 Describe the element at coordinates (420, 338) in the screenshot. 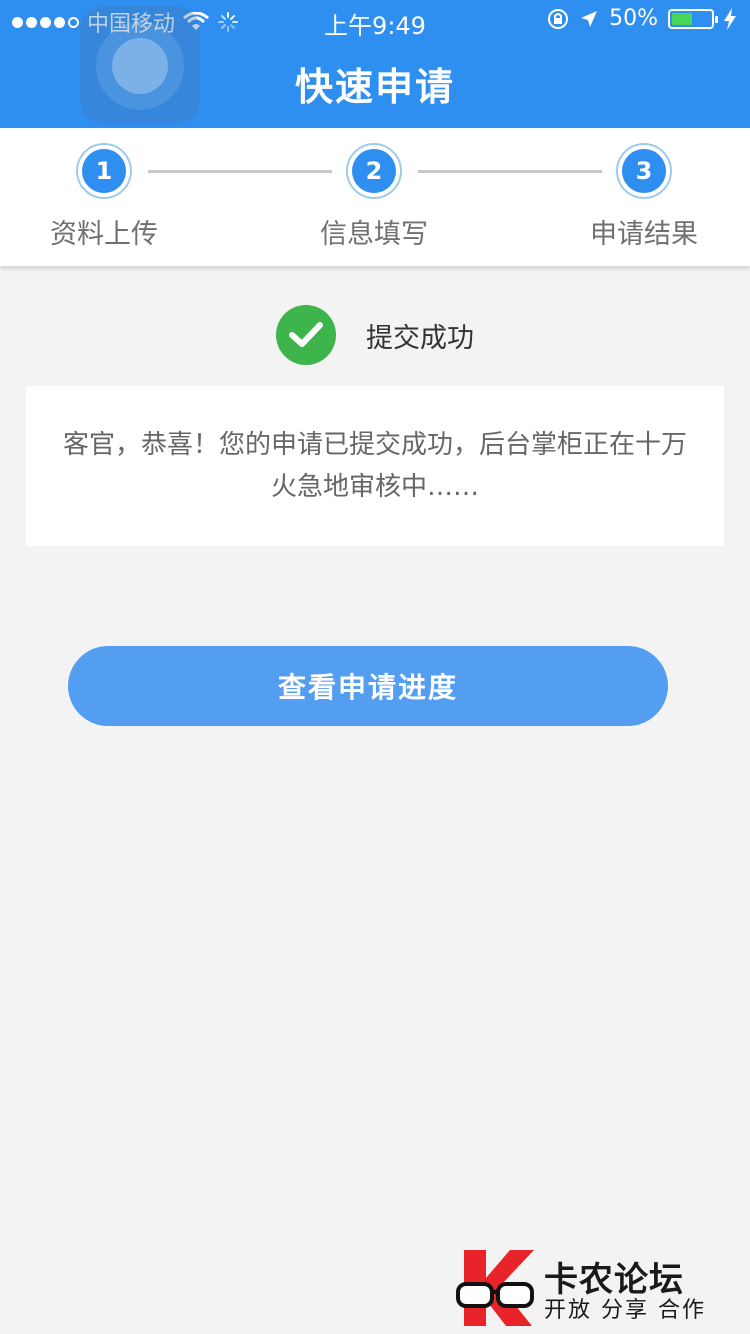

I see `success-text: 提交成功` at that location.